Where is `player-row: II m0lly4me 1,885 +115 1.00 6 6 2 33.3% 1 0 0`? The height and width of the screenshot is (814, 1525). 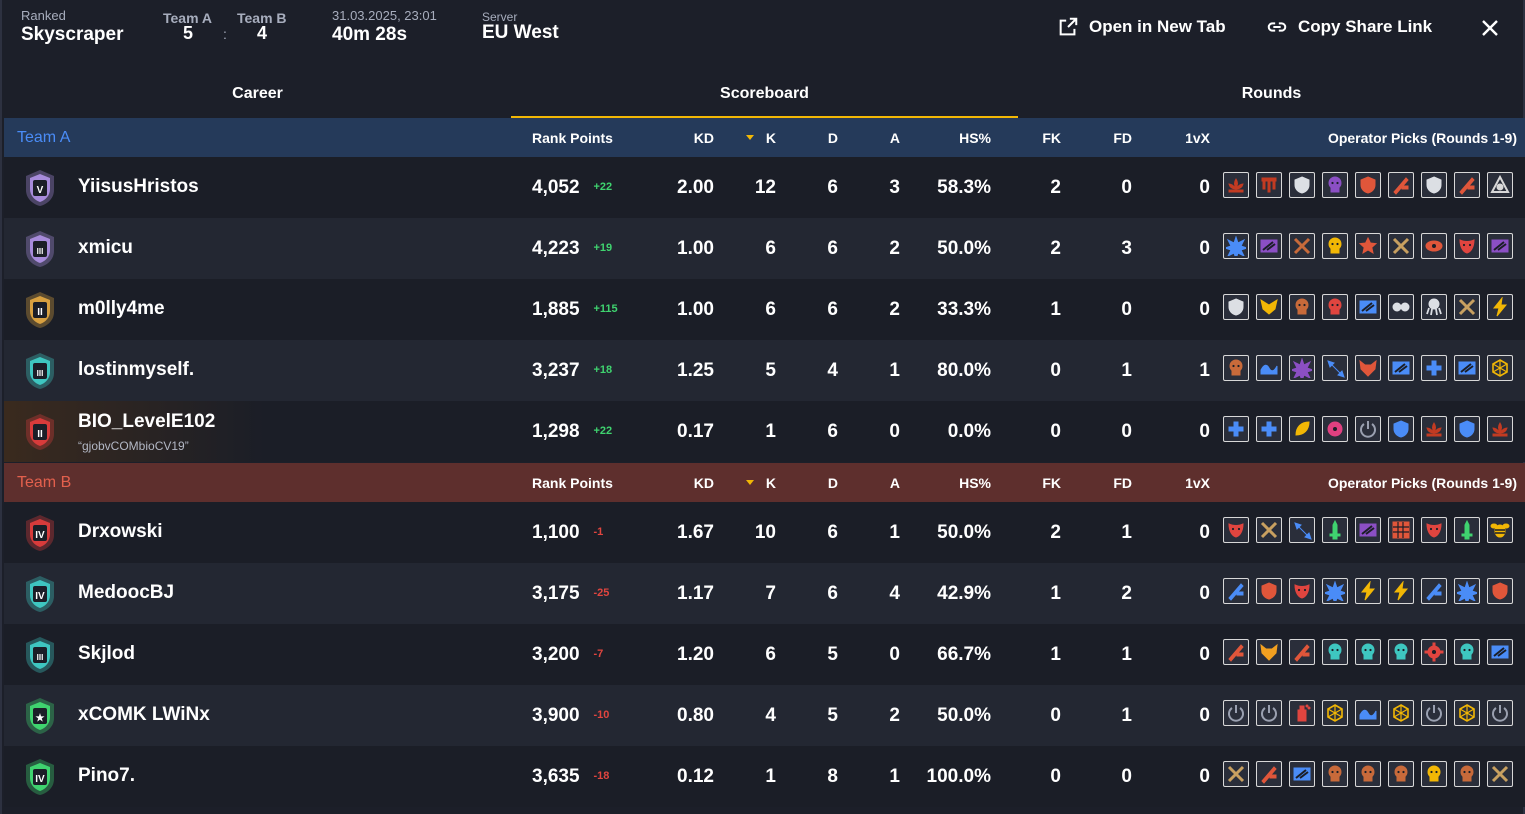 player-row: II m0lly4me 1,885 +115 1.00 6 6 2 33.3% 1 0 0 is located at coordinates (764, 309).